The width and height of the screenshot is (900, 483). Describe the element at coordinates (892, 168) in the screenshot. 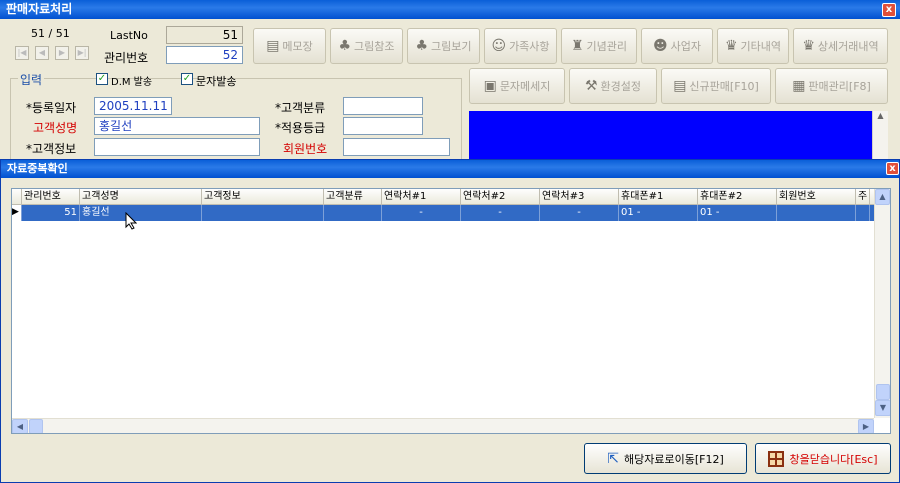

I see `dialog-close-icon: x` at that location.